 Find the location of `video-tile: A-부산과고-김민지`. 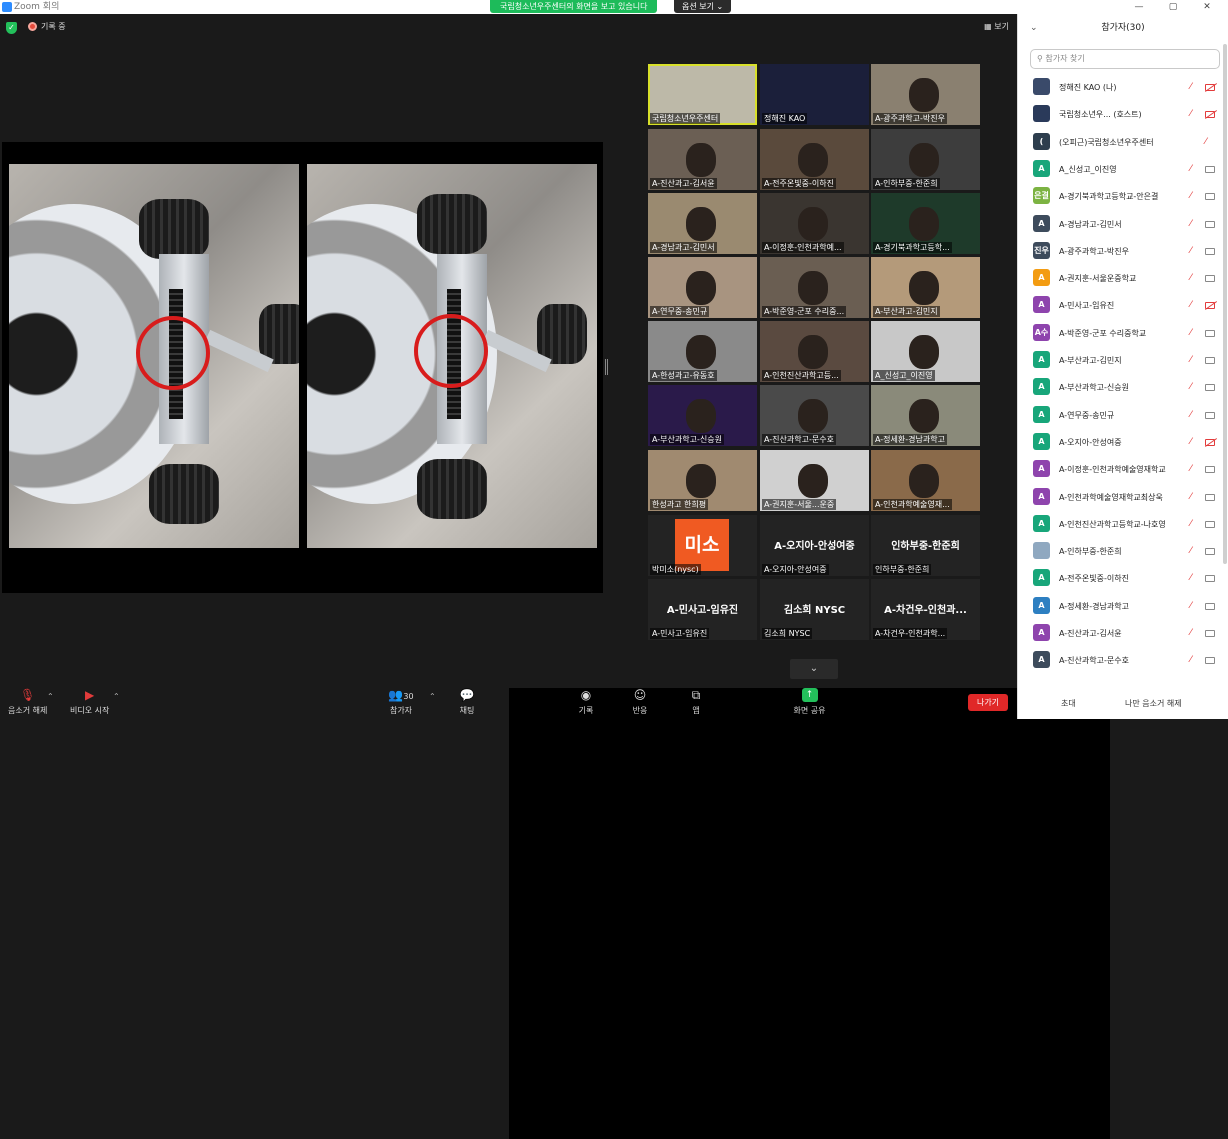

video-tile: A-부산과고-김민지 is located at coordinates (925, 287).